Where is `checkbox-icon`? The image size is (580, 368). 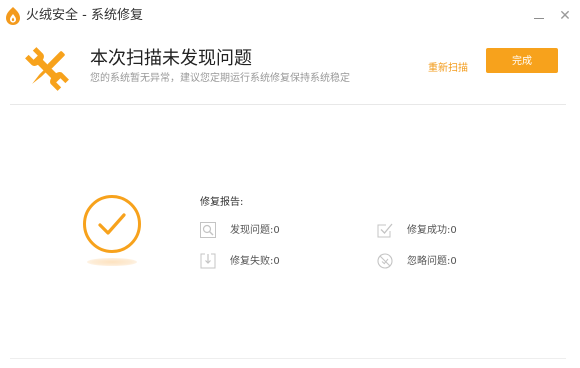 checkbox-icon is located at coordinates (385, 230).